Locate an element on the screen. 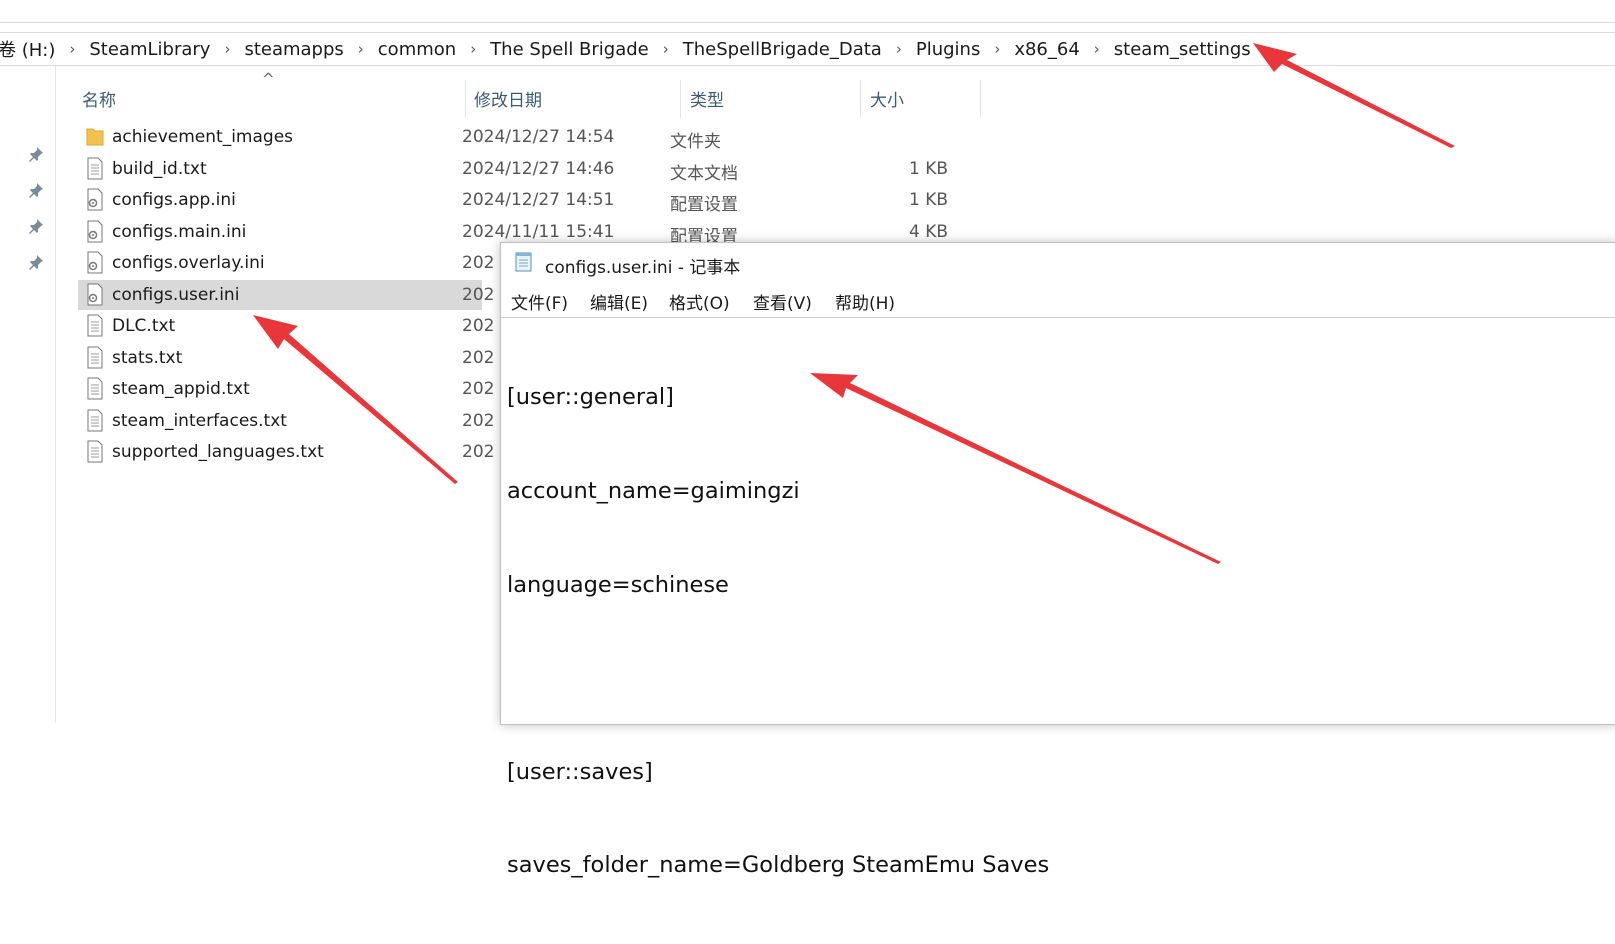 The width and height of the screenshot is (1615, 944). file-name: steam_appid.txt is located at coordinates (181, 389).